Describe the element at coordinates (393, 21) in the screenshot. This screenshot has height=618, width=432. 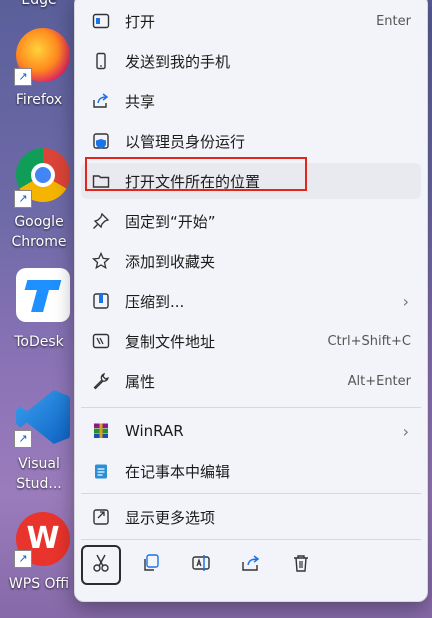
I see `menu-item-shortcut: Enter` at that location.